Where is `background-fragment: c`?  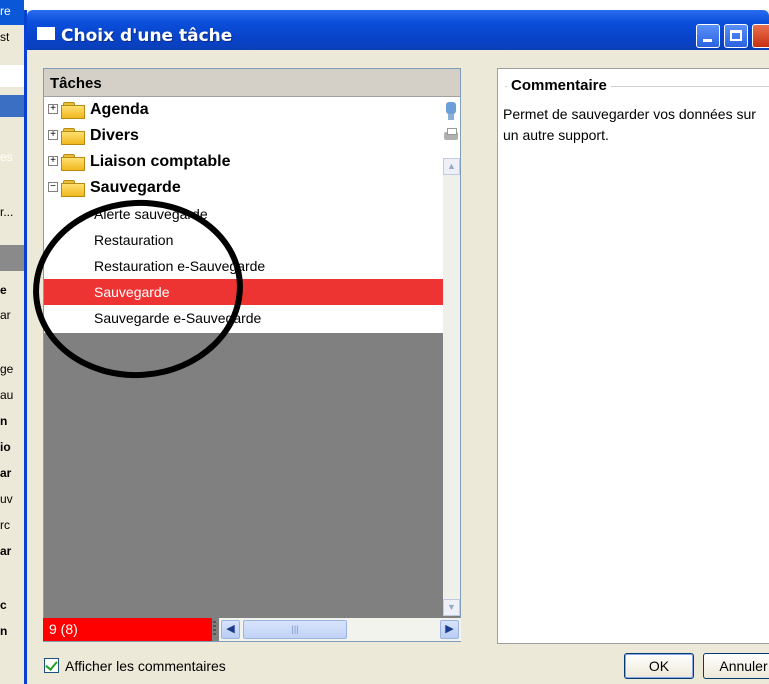
background-fragment: c is located at coordinates (3, 605).